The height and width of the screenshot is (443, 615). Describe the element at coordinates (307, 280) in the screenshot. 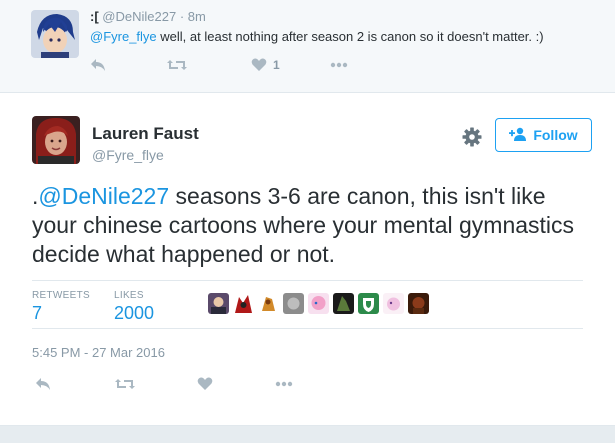

I see `stats-divider-top` at that location.